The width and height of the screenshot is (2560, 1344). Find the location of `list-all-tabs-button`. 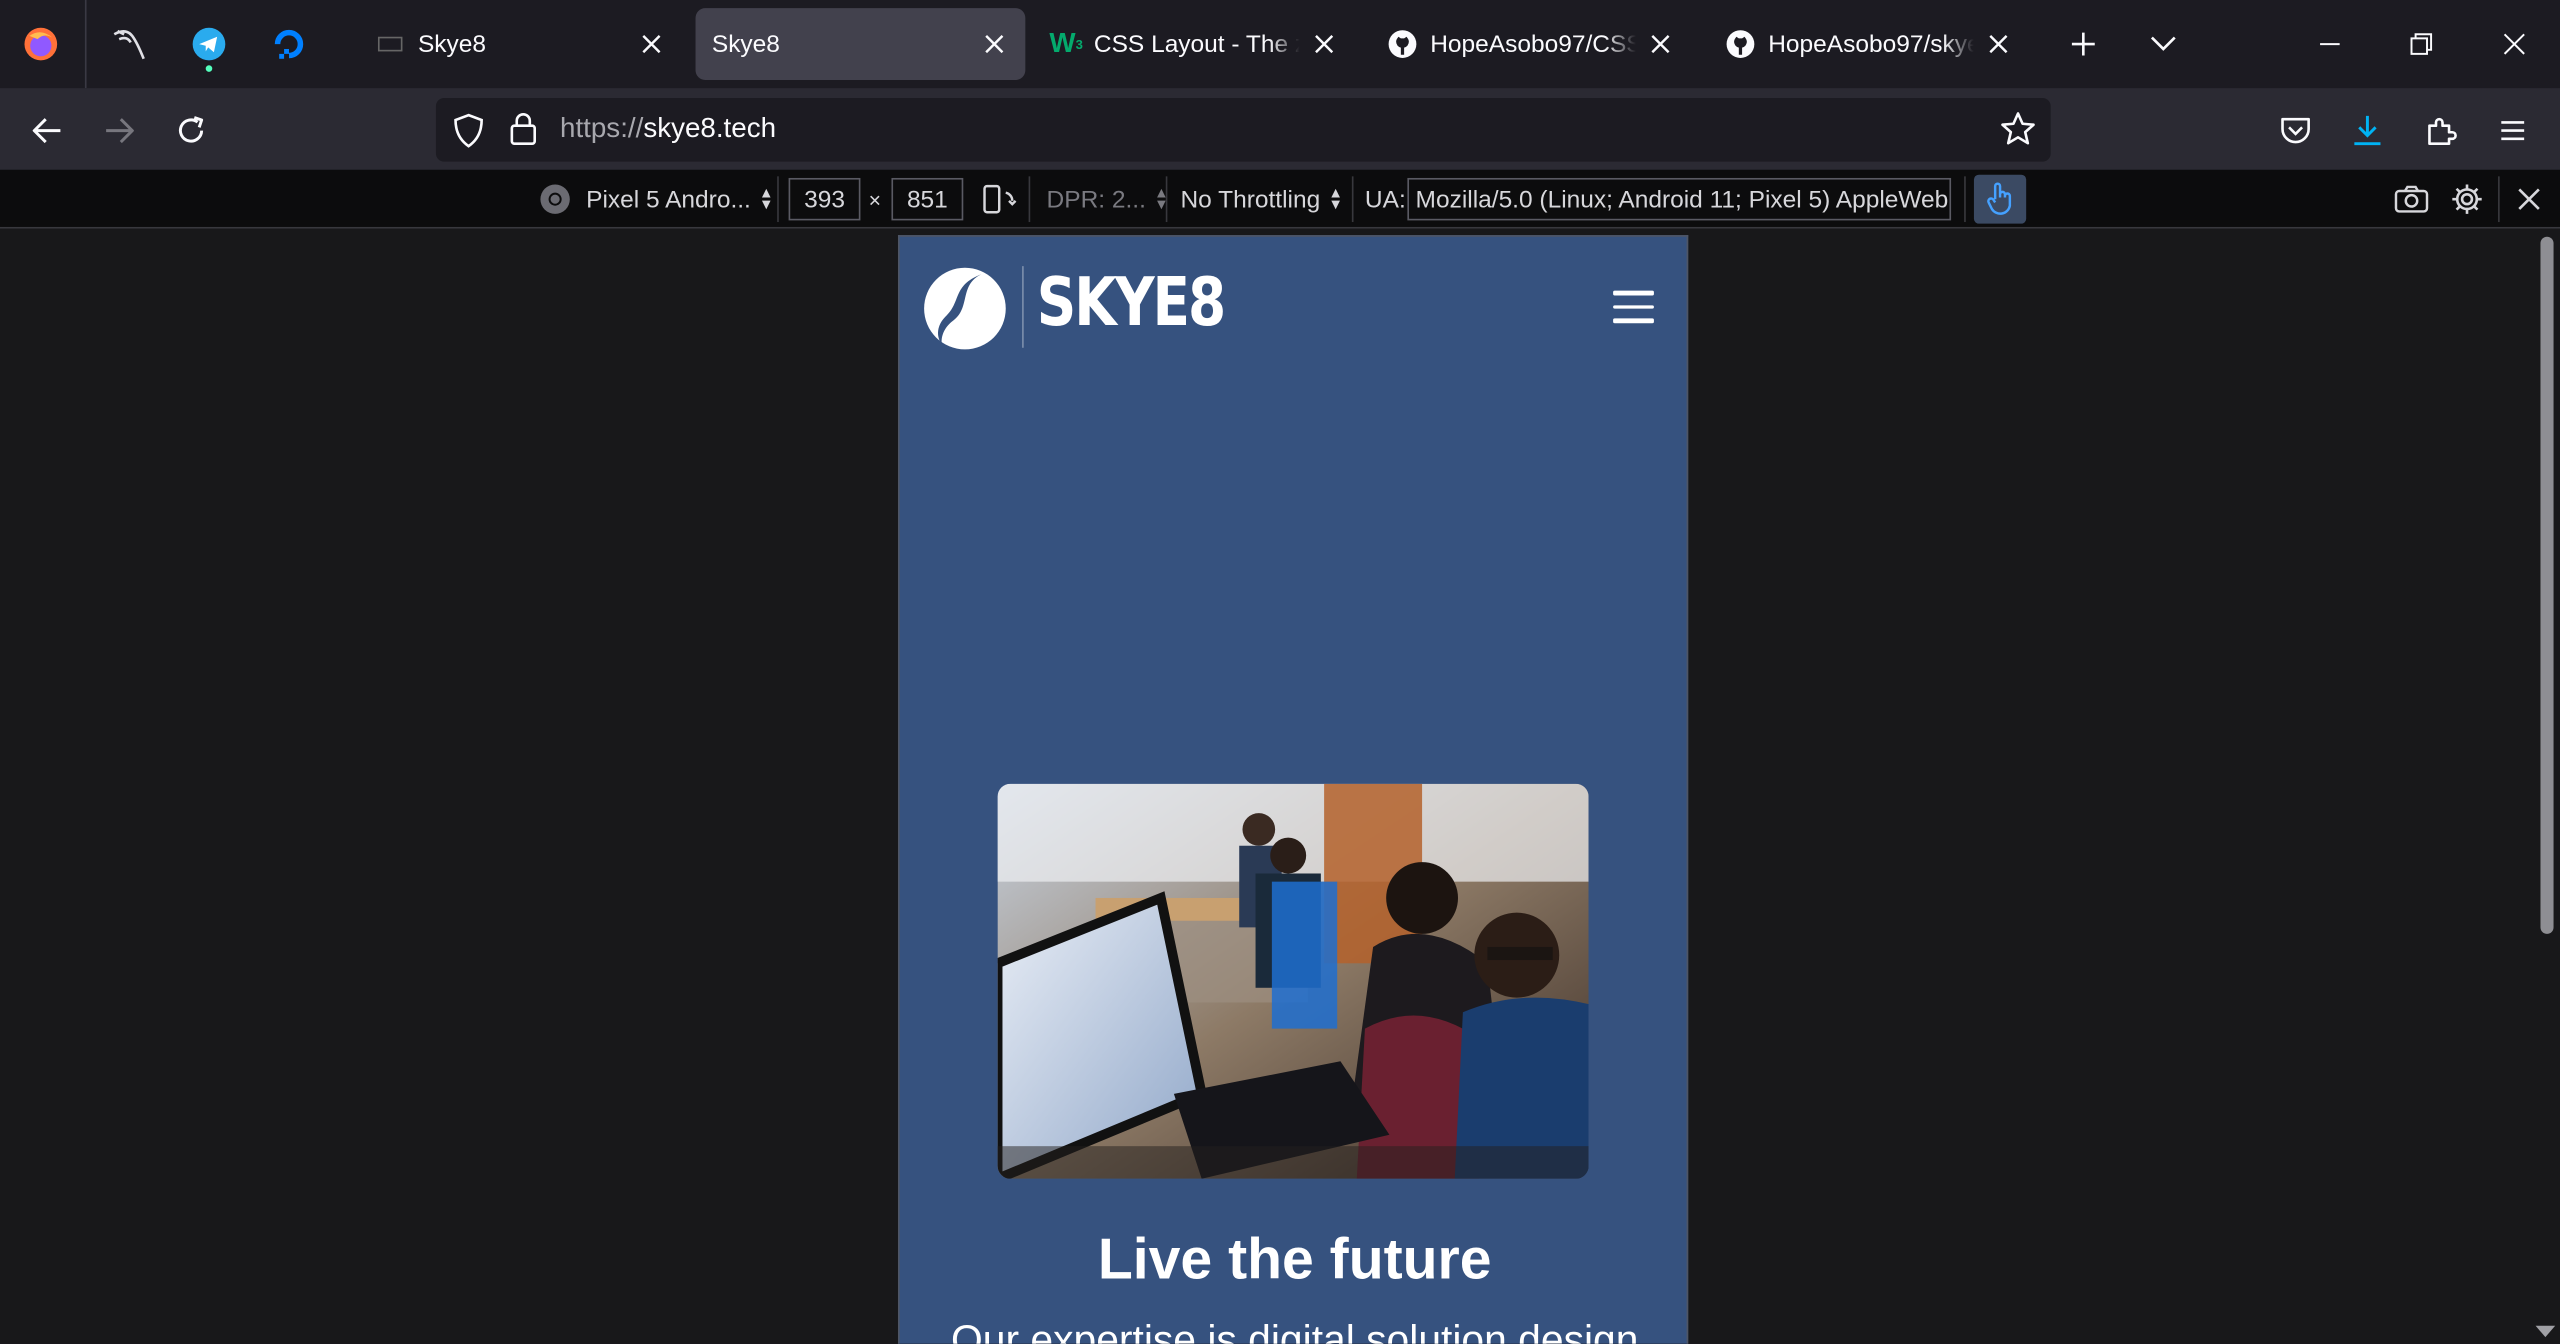

list-all-tabs-button is located at coordinates (2163, 44).